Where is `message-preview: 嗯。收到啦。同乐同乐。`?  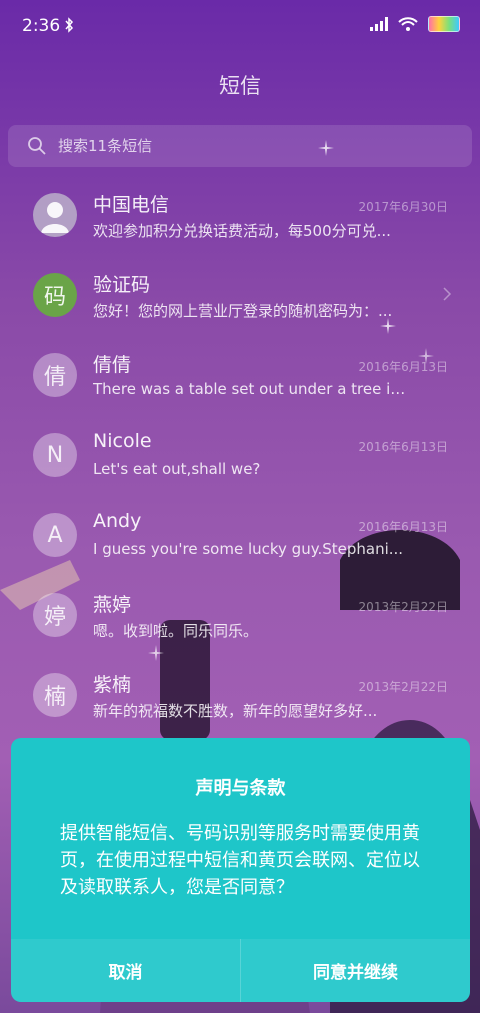 message-preview: 嗯。收到啦。同乐同乐。 is located at coordinates (176, 631).